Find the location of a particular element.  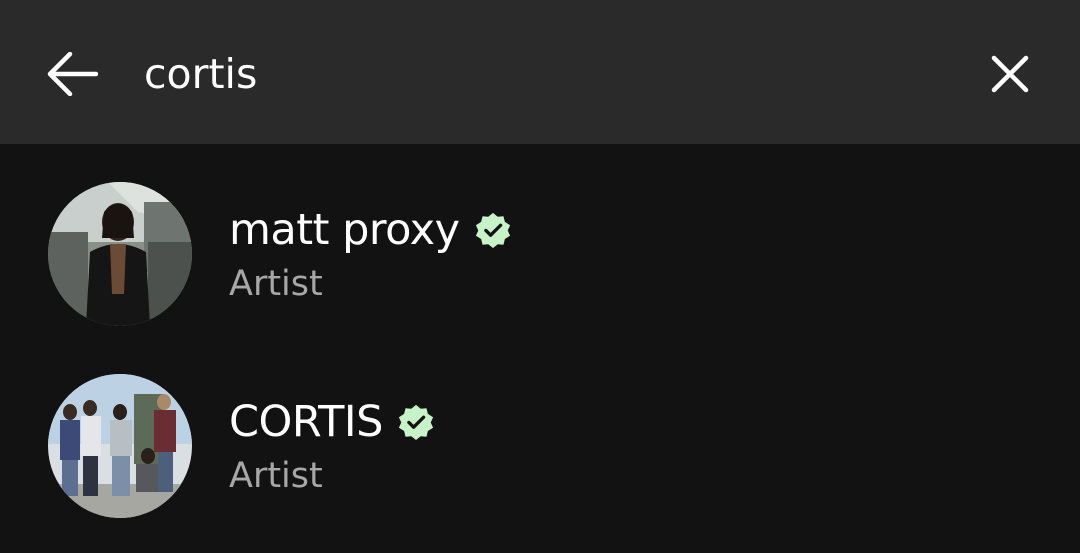

back-button is located at coordinates (72, 74).